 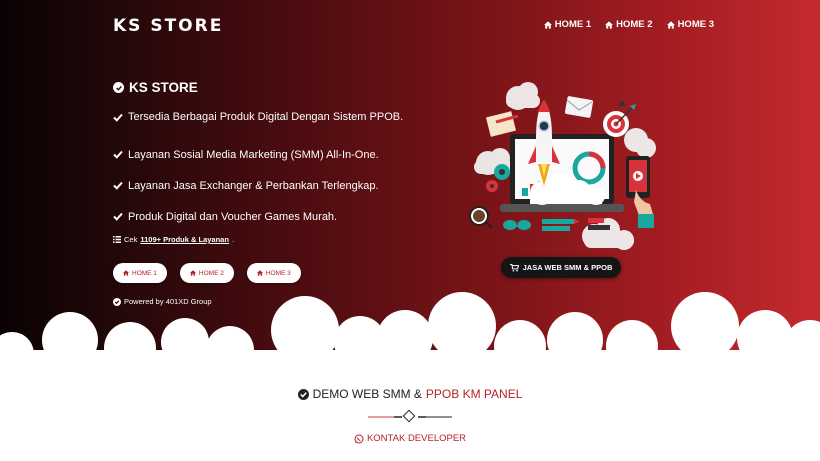 I want to click on rocket-laptop-illustration, so click(x=562, y=166).